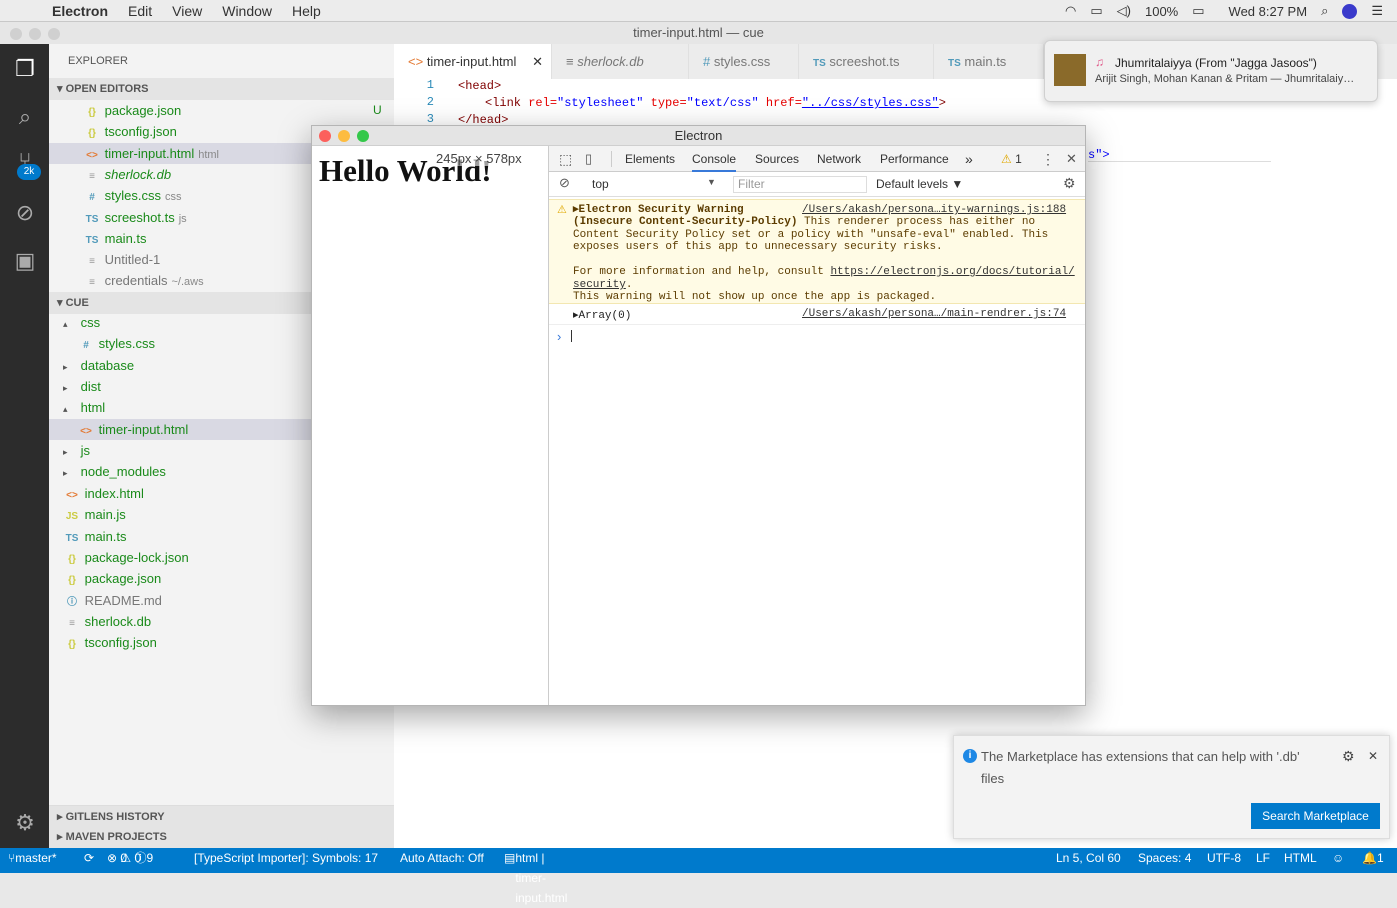  I want to click on devtools-tab-console: Console, so click(714, 159).